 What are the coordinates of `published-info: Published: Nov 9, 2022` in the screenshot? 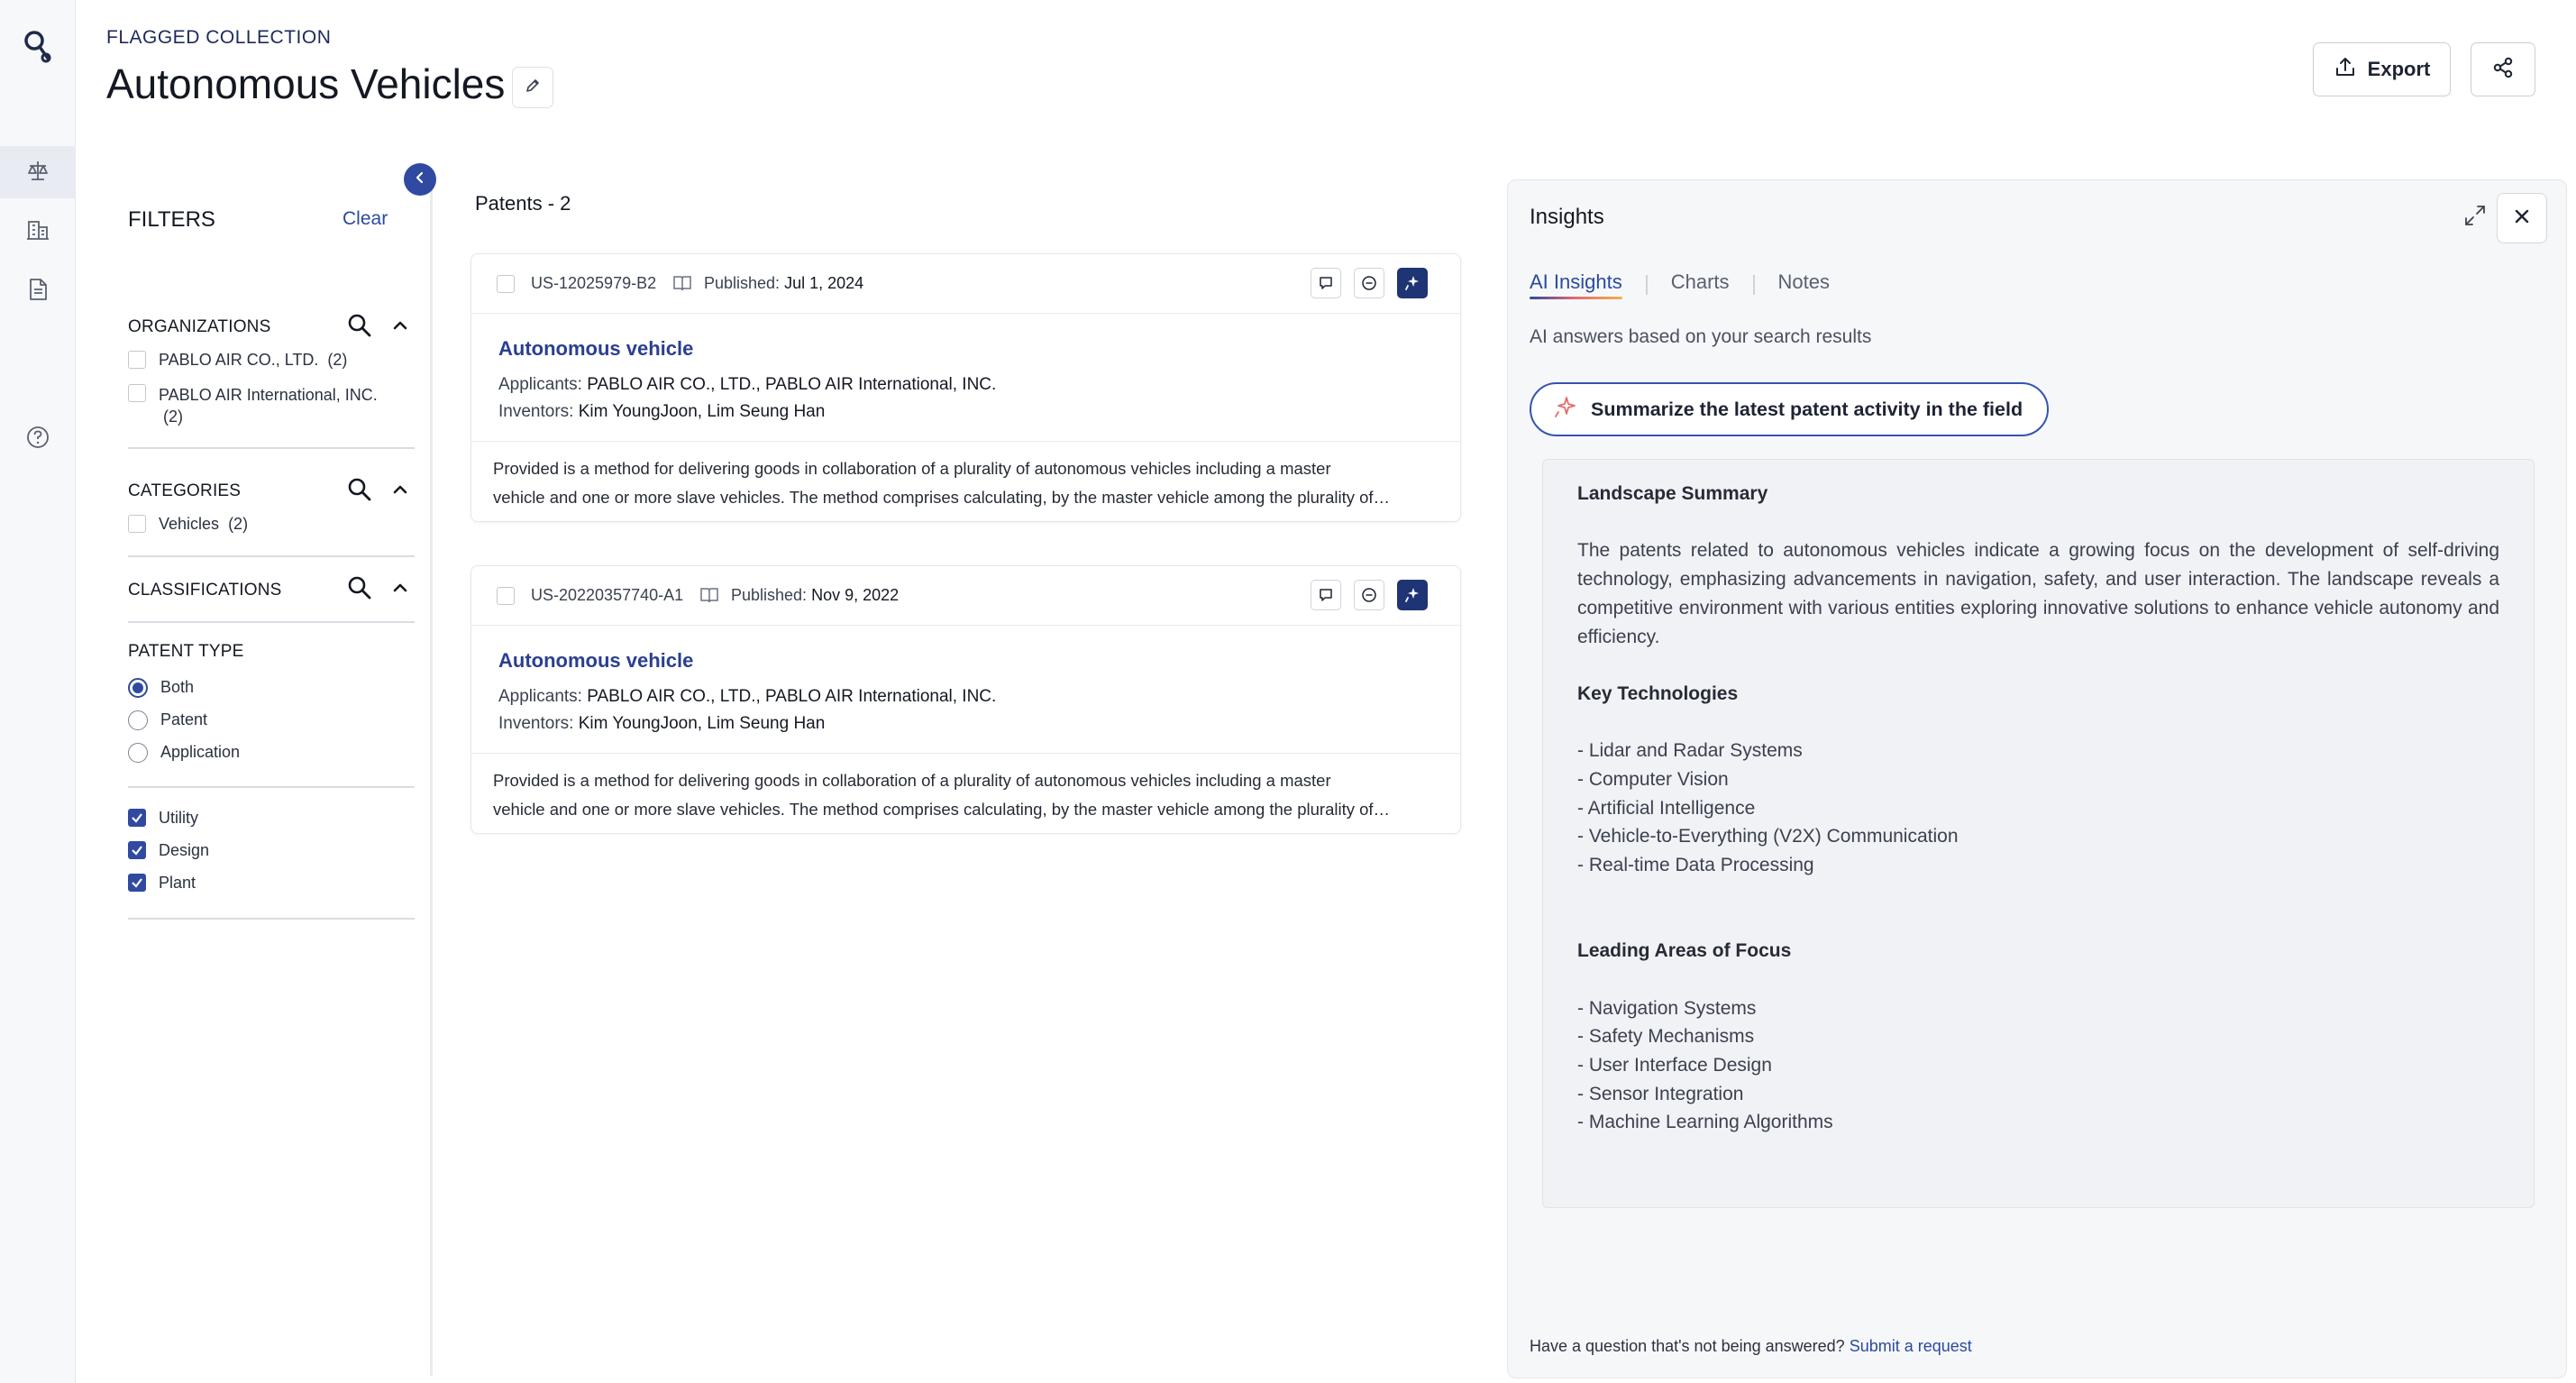 It's located at (815, 595).